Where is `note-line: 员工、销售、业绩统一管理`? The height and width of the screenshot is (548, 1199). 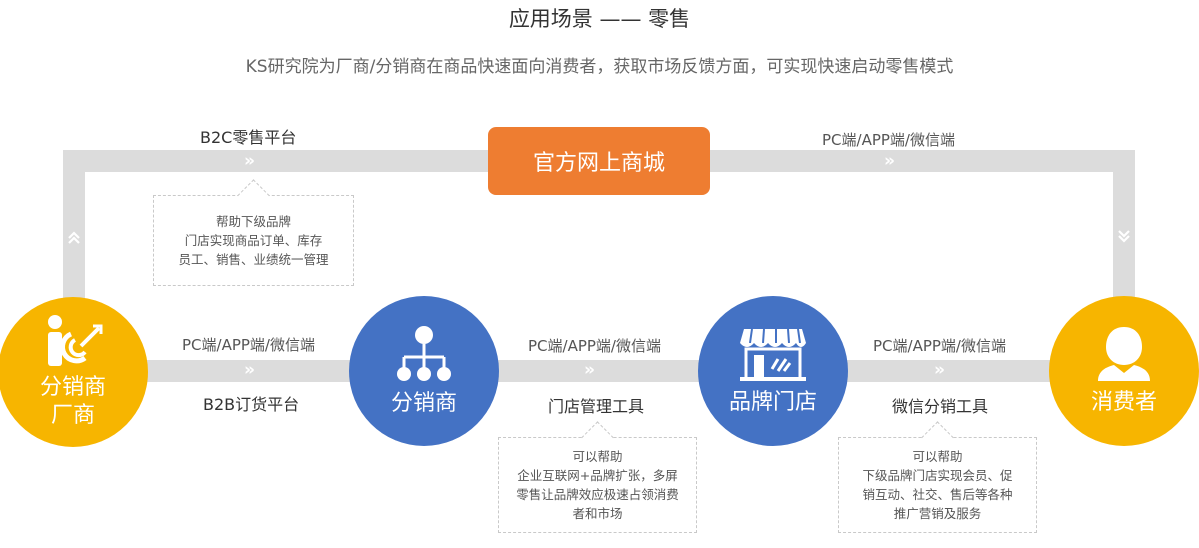 note-line: 员工、销售、业绩统一管理 is located at coordinates (253, 259).